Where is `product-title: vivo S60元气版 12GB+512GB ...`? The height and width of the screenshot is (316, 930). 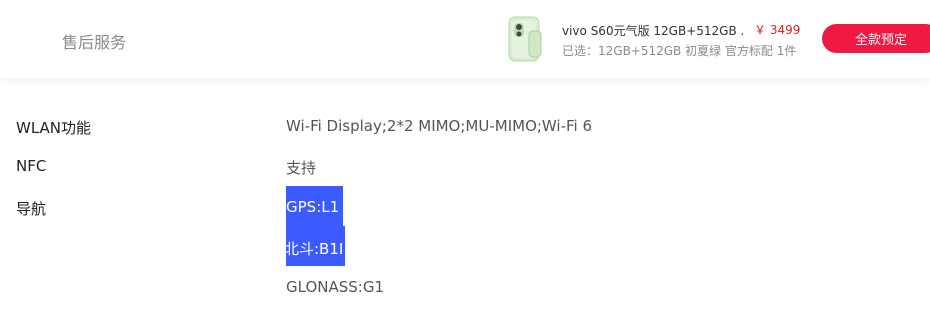
product-title: vivo S60元气版 12GB+512GB ... is located at coordinates (653, 30).